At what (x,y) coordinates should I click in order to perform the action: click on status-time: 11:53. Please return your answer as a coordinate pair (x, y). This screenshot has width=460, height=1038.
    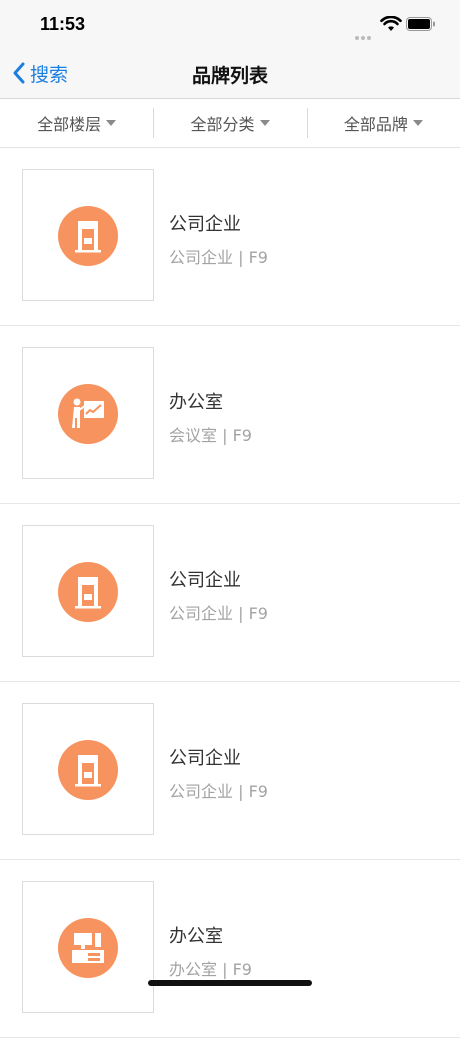
    Looking at the image, I should click on (63, 24).